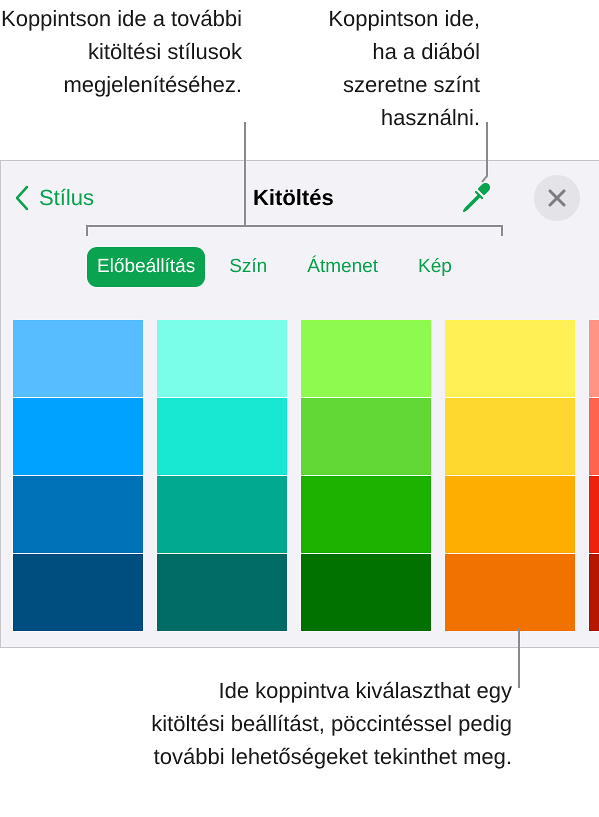  I want to click on close-icon, so click(557, 198).